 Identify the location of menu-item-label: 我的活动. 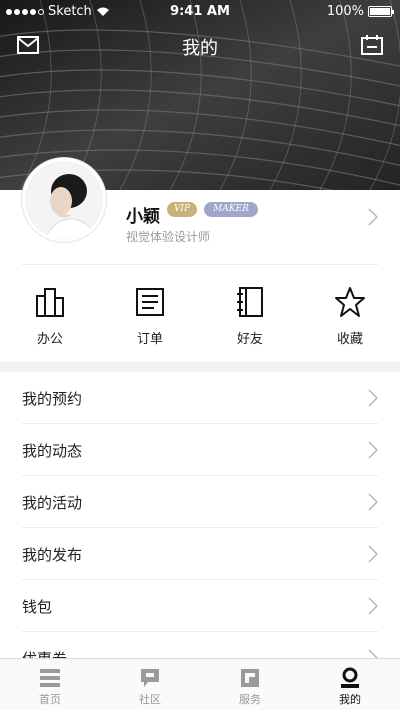
(52, 503).